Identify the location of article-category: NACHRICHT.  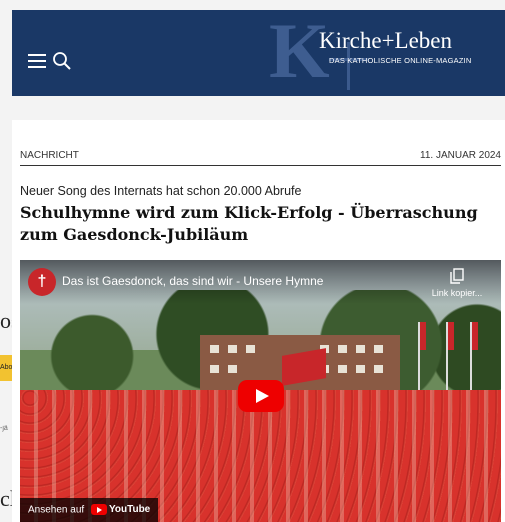
(49, 155).